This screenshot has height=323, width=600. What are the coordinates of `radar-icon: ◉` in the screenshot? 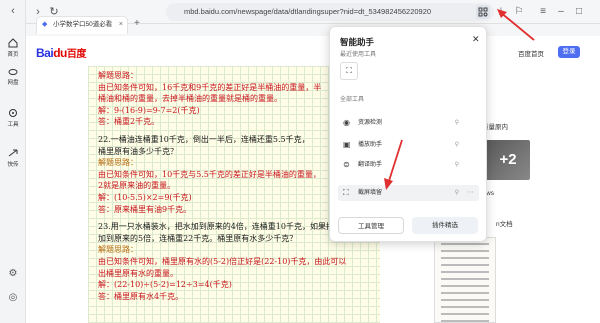 It's located at (346, 122).